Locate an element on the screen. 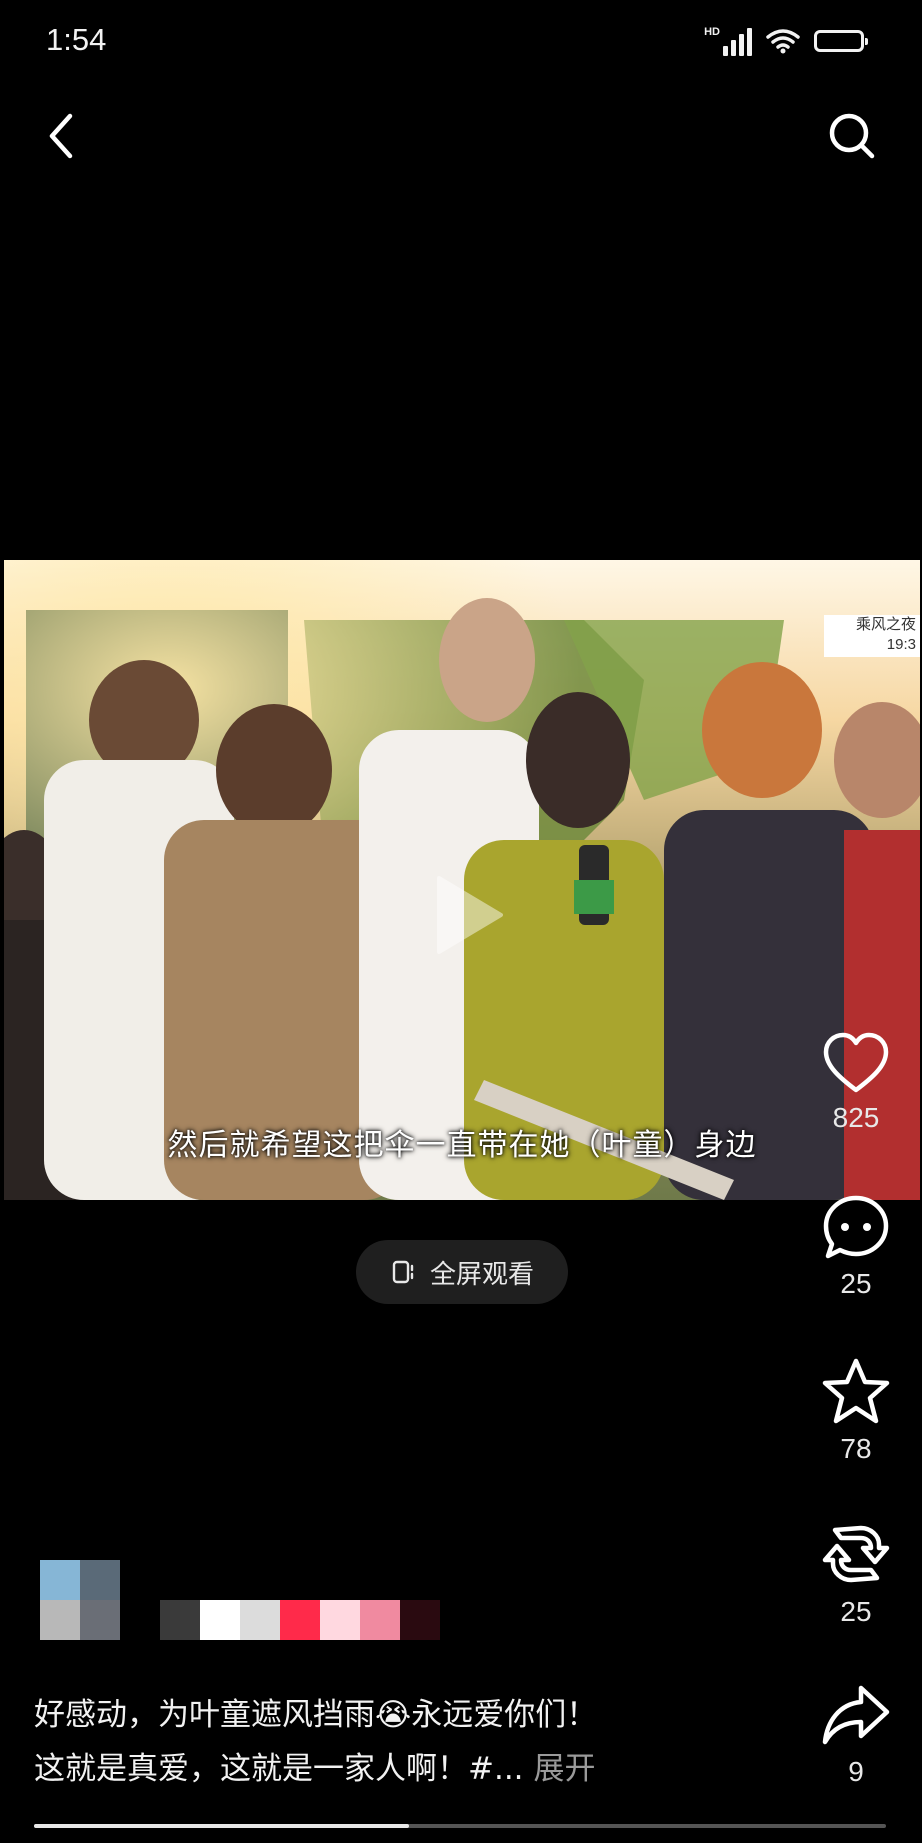  caption-line-1: 好感动，为叶童遮风挡雨😭永远爱你们！ is located at coordinates (316, 1715).